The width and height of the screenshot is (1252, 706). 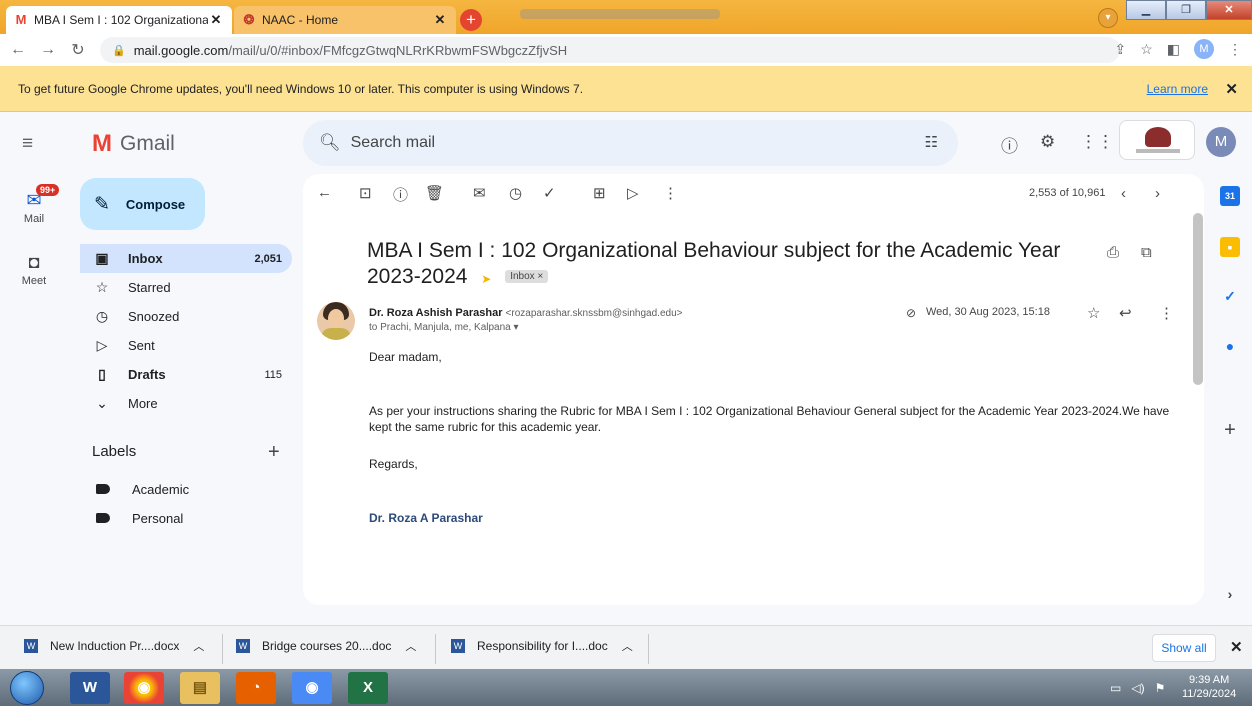 What do you see at coordinates (186, 374) in the screenshot?
I see `nav-item-drafts: ▯ Drafts 115` at bounding box center [186, 374].